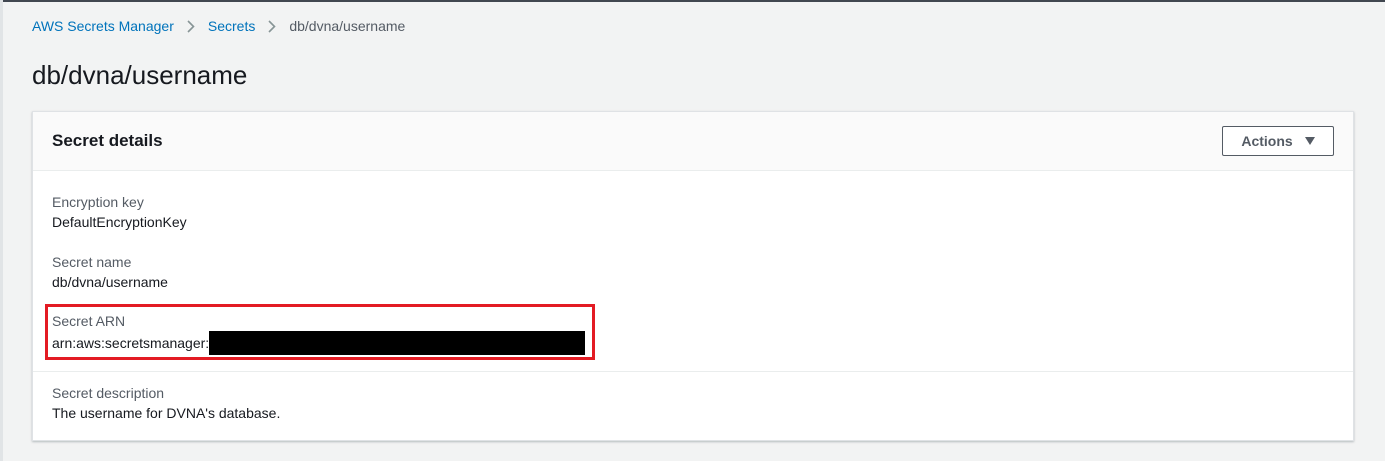 This screenshot has width=1385, height=461. I want to click on secret-arn-value: arn:aws:secretsmanager:, so click(319, 343).